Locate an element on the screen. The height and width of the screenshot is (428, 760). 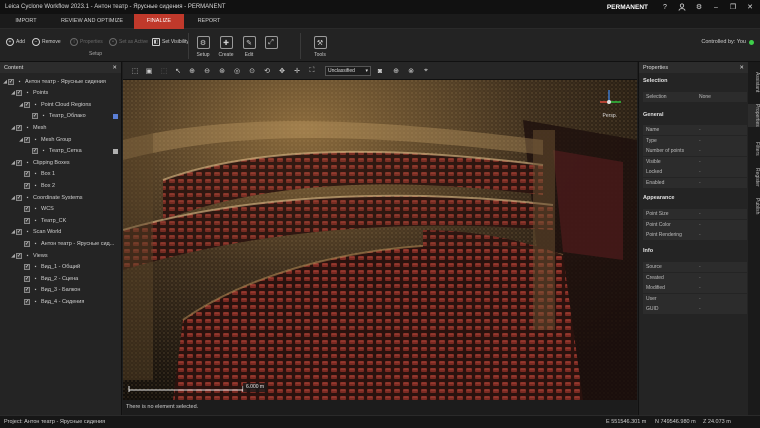
zoom-fit-icon: ◎ is located at coordinates (237, 71).